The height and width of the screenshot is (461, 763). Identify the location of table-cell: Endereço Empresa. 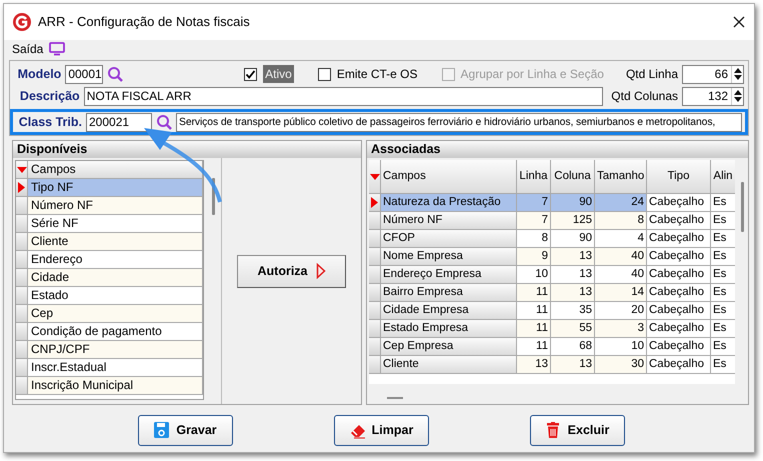
(449, 275).